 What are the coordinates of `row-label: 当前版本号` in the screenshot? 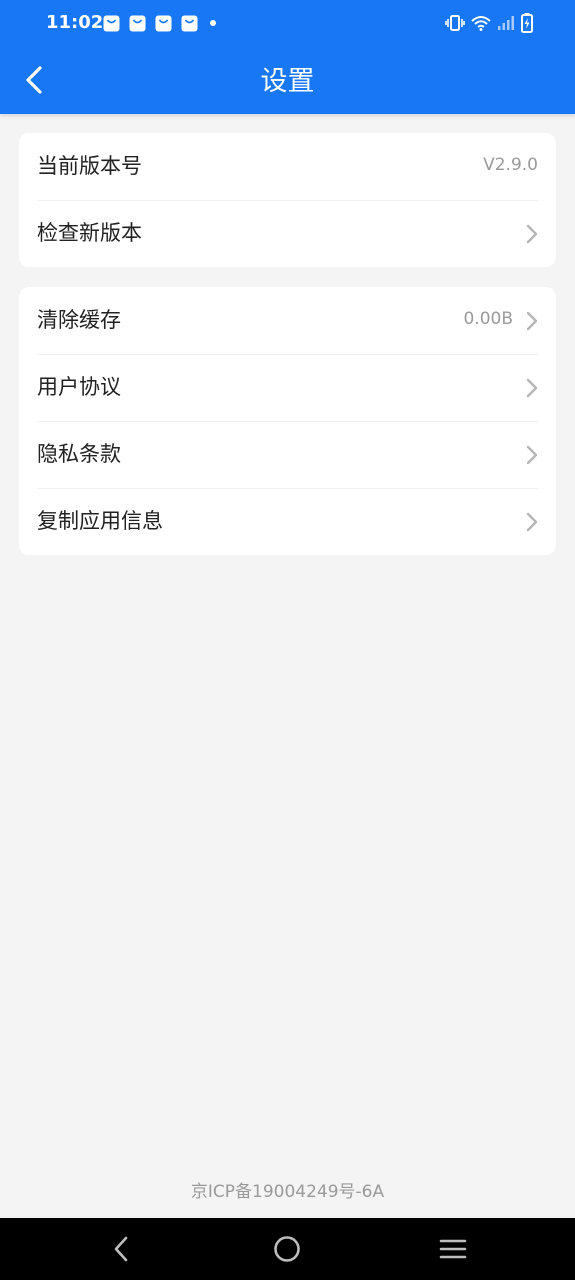 It's located at (89, 166).